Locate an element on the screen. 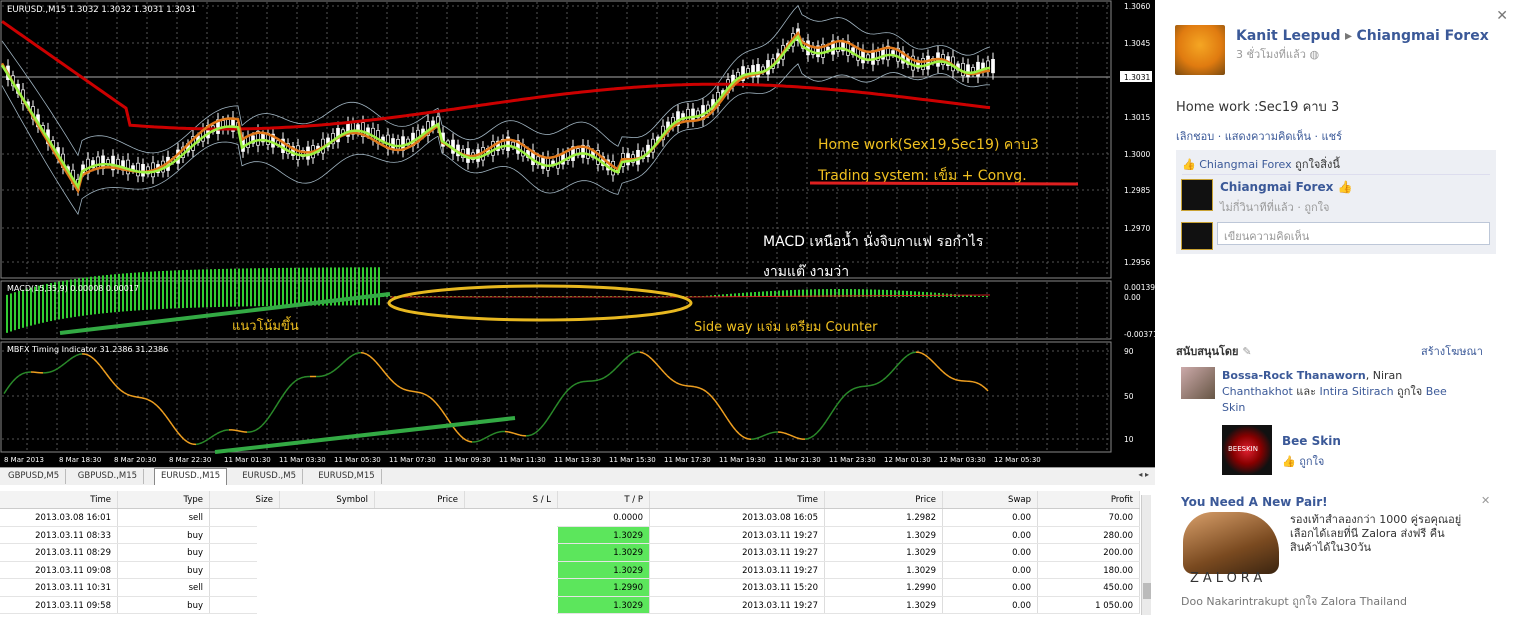 Image resolution: width=1518 pixels, height=618 pixels. ad1-image: BEESKIN is located at coordinates (1247, 450).